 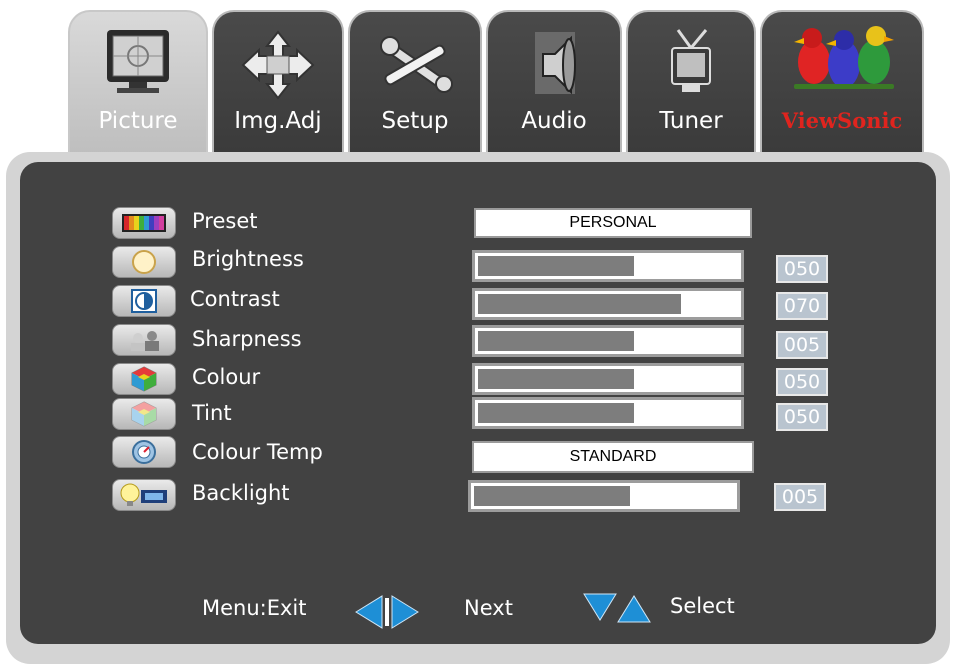 I want to click on tab-label: Setup, so click(x=415, y=121).